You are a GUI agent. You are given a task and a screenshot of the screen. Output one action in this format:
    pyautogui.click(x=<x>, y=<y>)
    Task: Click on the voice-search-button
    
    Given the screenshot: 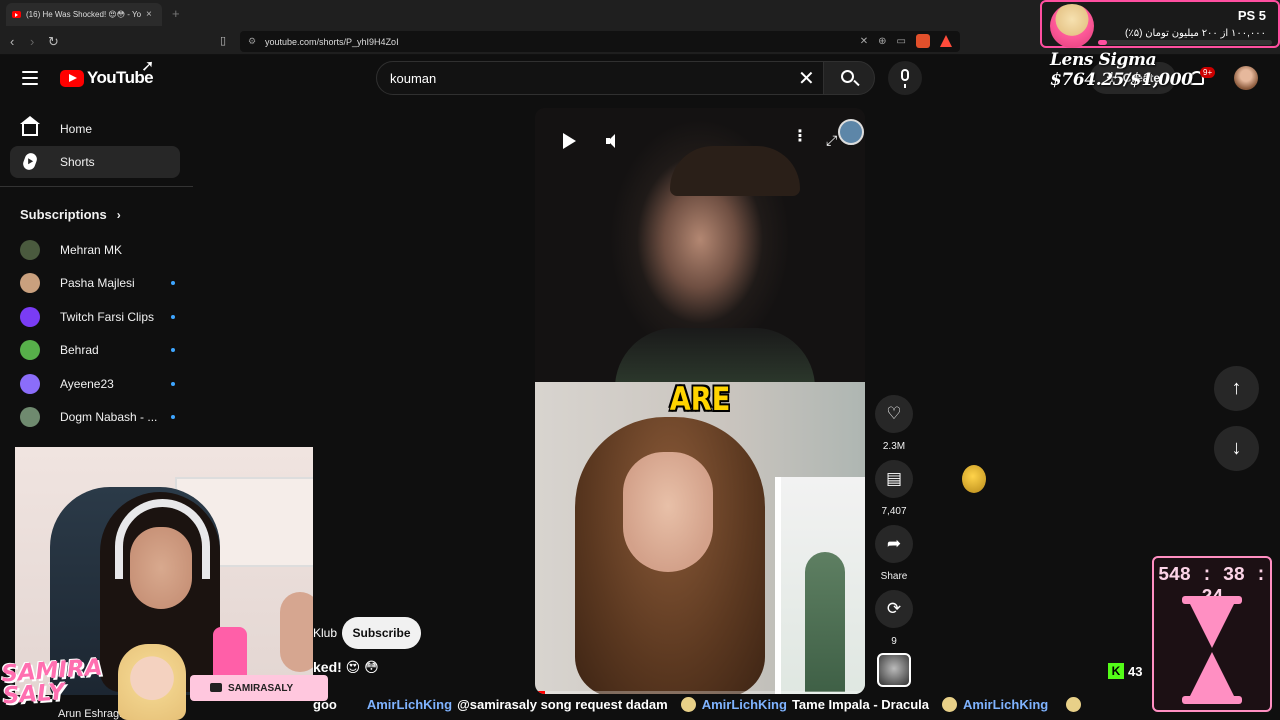 What is the action you would take?
    pyautogui.click(x=905, y=78)
    